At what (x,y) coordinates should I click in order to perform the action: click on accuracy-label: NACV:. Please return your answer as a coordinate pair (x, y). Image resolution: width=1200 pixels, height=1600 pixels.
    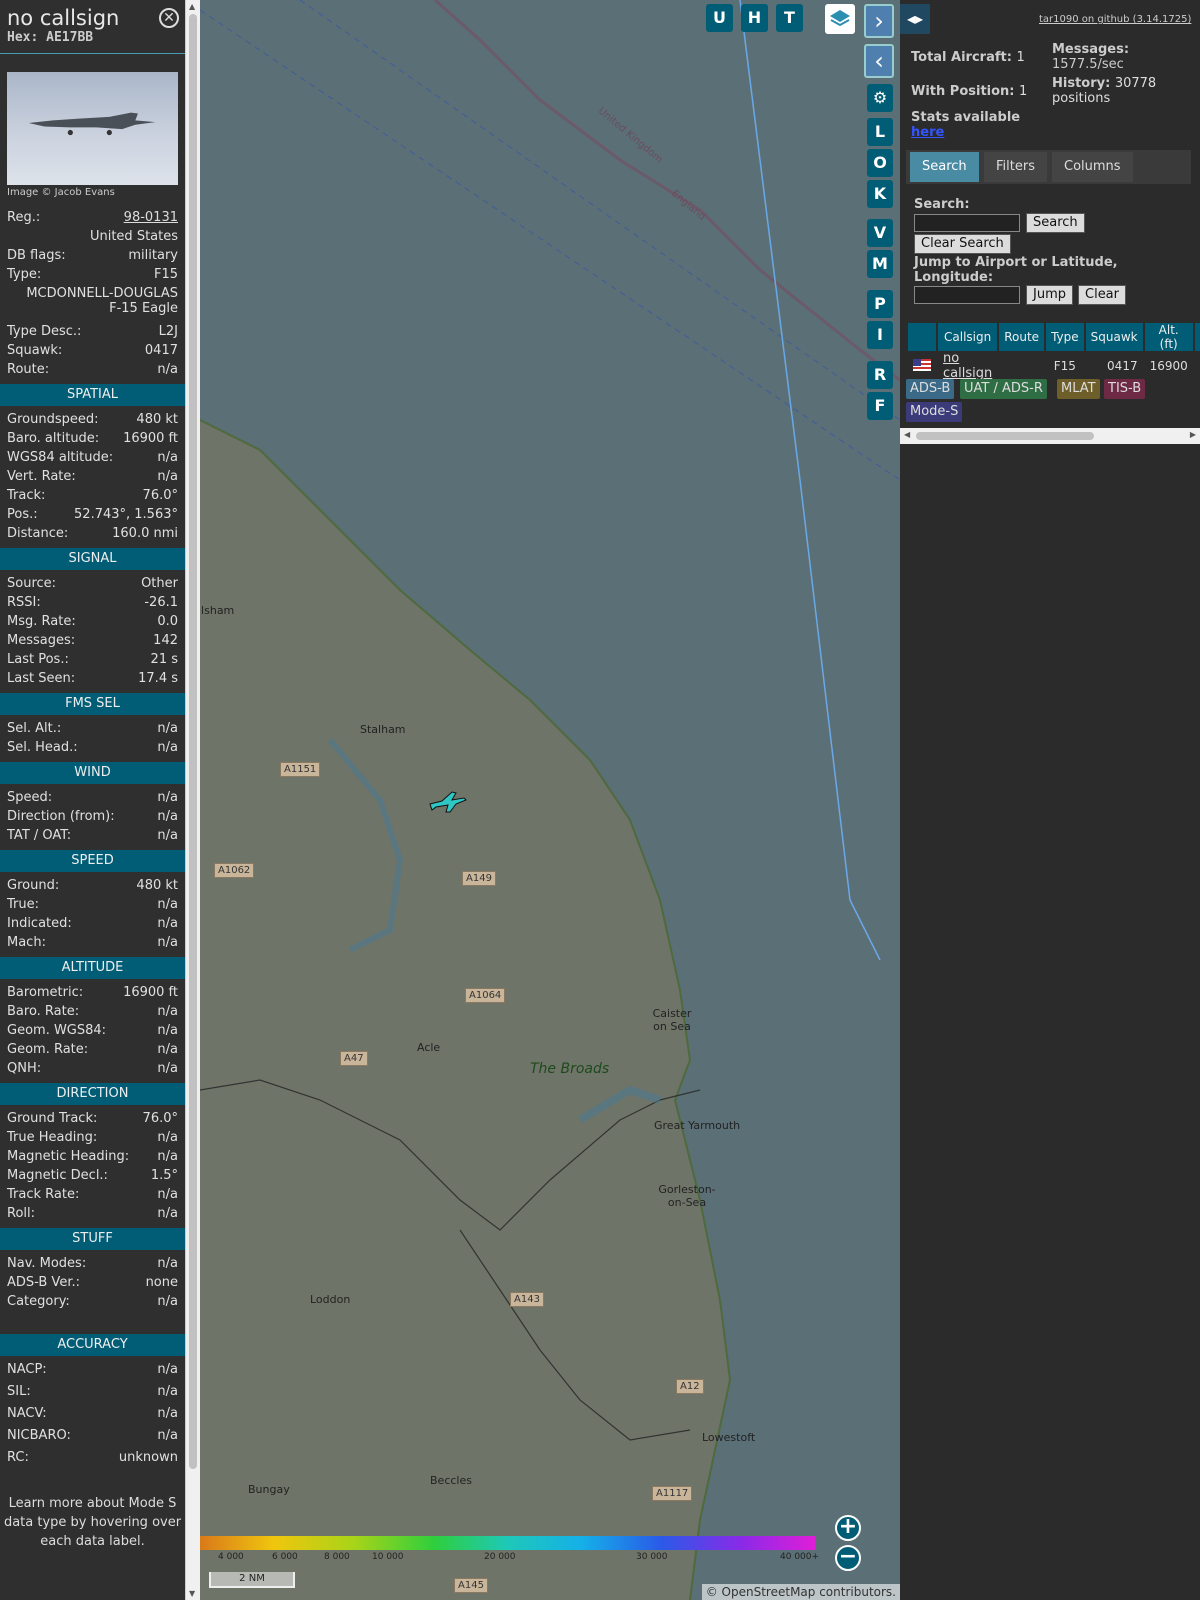
    Looking at the image, I should click on (27, 1413).